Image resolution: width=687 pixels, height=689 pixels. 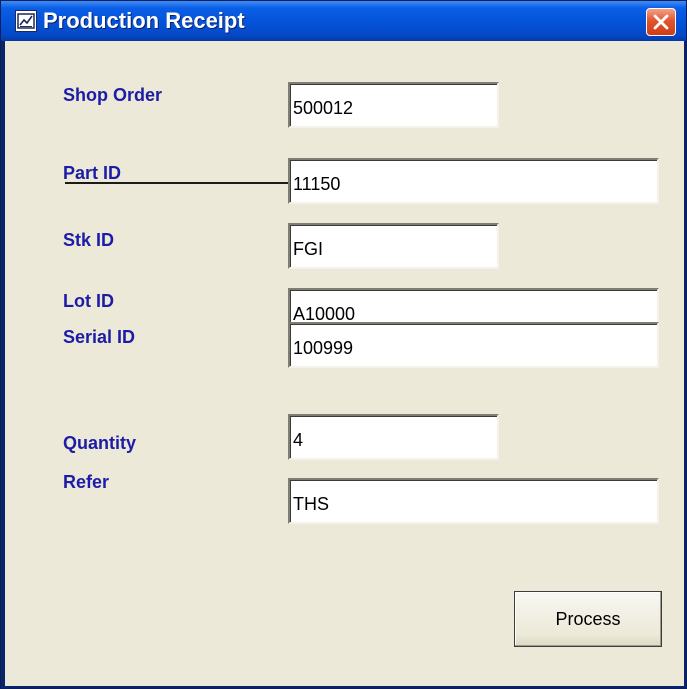 I want to click on close-button, so click(x=661, y=22).